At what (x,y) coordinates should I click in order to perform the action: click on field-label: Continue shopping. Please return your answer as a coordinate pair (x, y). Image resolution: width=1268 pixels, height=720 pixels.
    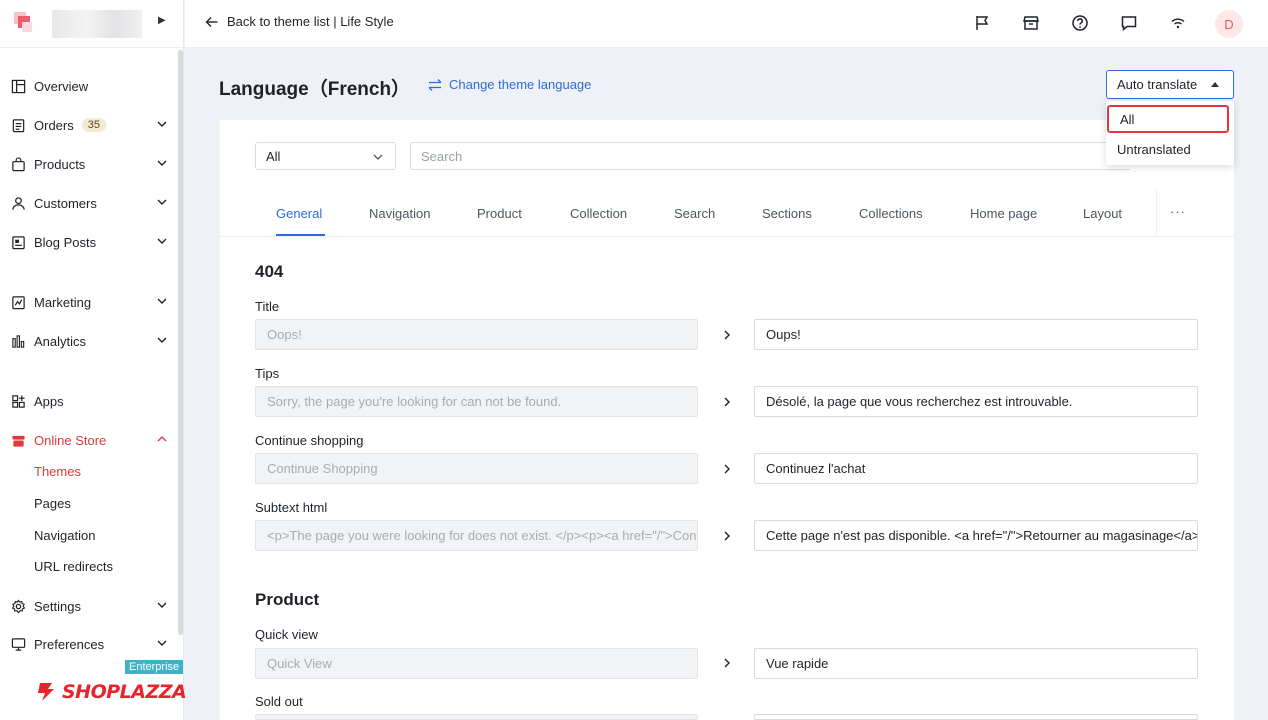
    Looking at the image, I should click on (309, 440).